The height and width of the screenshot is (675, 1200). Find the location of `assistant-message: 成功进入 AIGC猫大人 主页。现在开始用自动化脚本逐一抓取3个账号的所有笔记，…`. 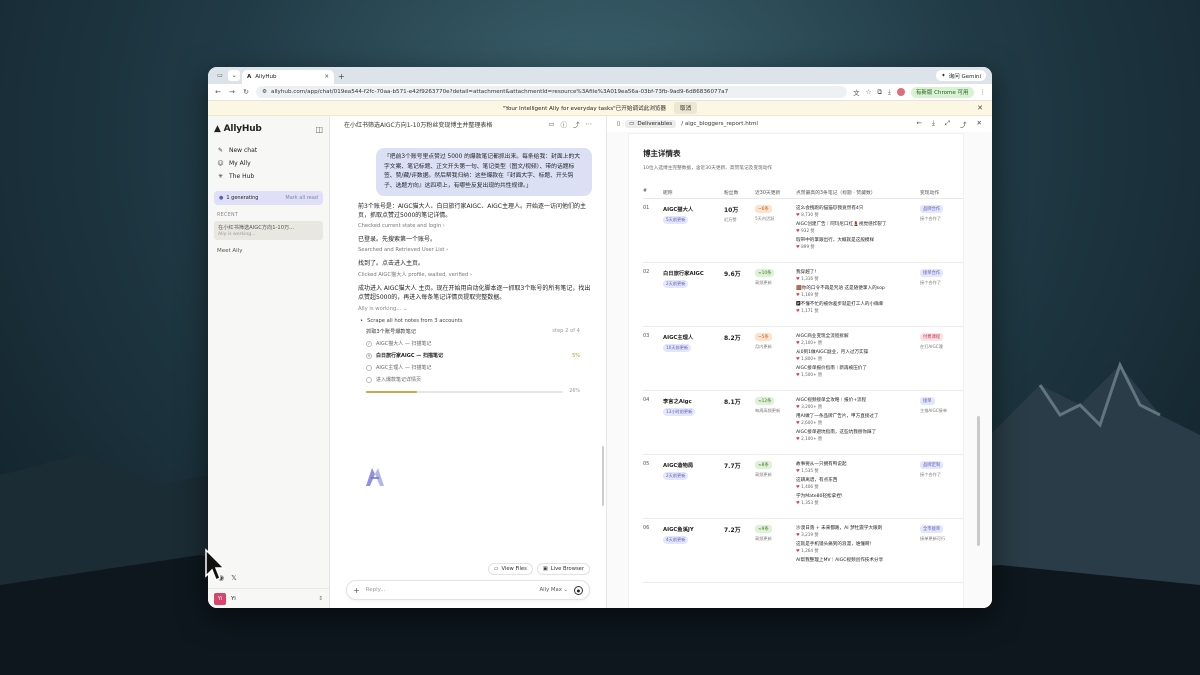

assistant-message: 成功进入 AIGC猫大人 主页。现在开始用自动化脚本逐一抓取3个账号的所有笔记，… is located at coordinates (474, 293).